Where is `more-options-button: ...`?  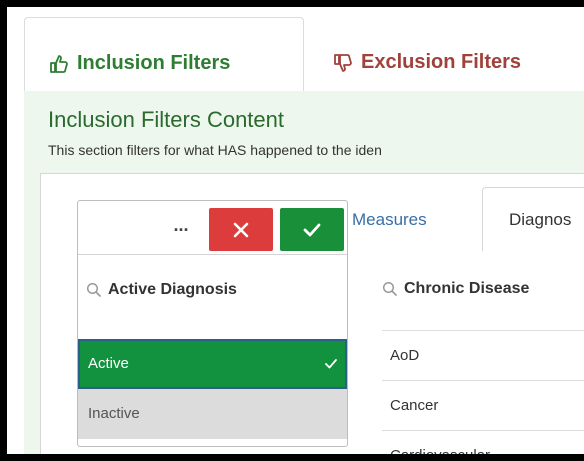
more-options-button: ... is located at coordinates (181, 227).